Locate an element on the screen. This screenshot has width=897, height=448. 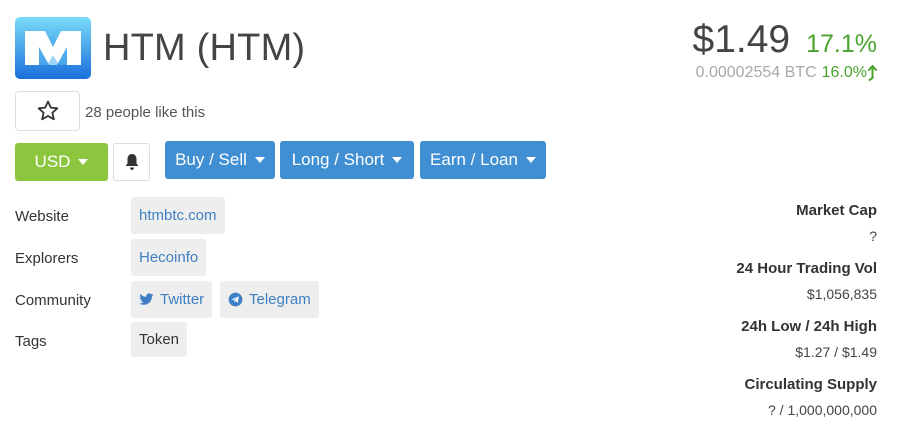
coin-title: HTM (HTM) is located at coordinates (204, 48).